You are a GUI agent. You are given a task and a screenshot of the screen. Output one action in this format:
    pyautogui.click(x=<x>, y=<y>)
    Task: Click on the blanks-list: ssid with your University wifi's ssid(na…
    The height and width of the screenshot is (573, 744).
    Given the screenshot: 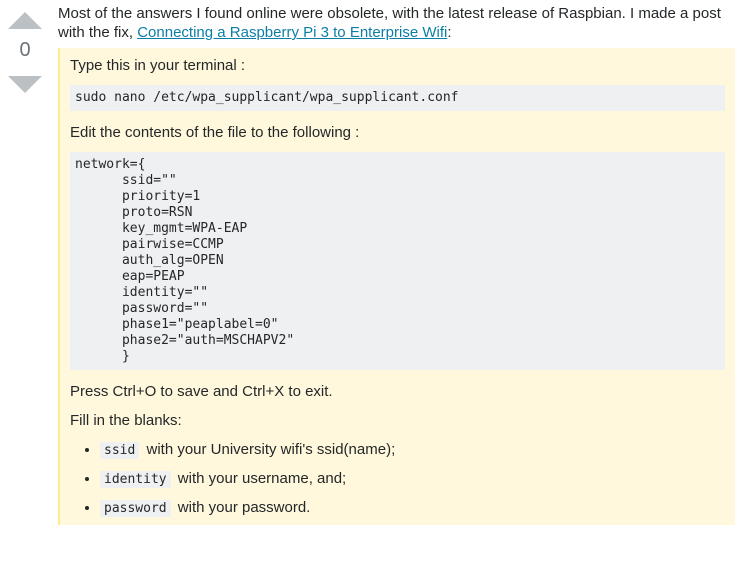 What is the action you would take?
    pyautogui.click(x=397, y=479)
    